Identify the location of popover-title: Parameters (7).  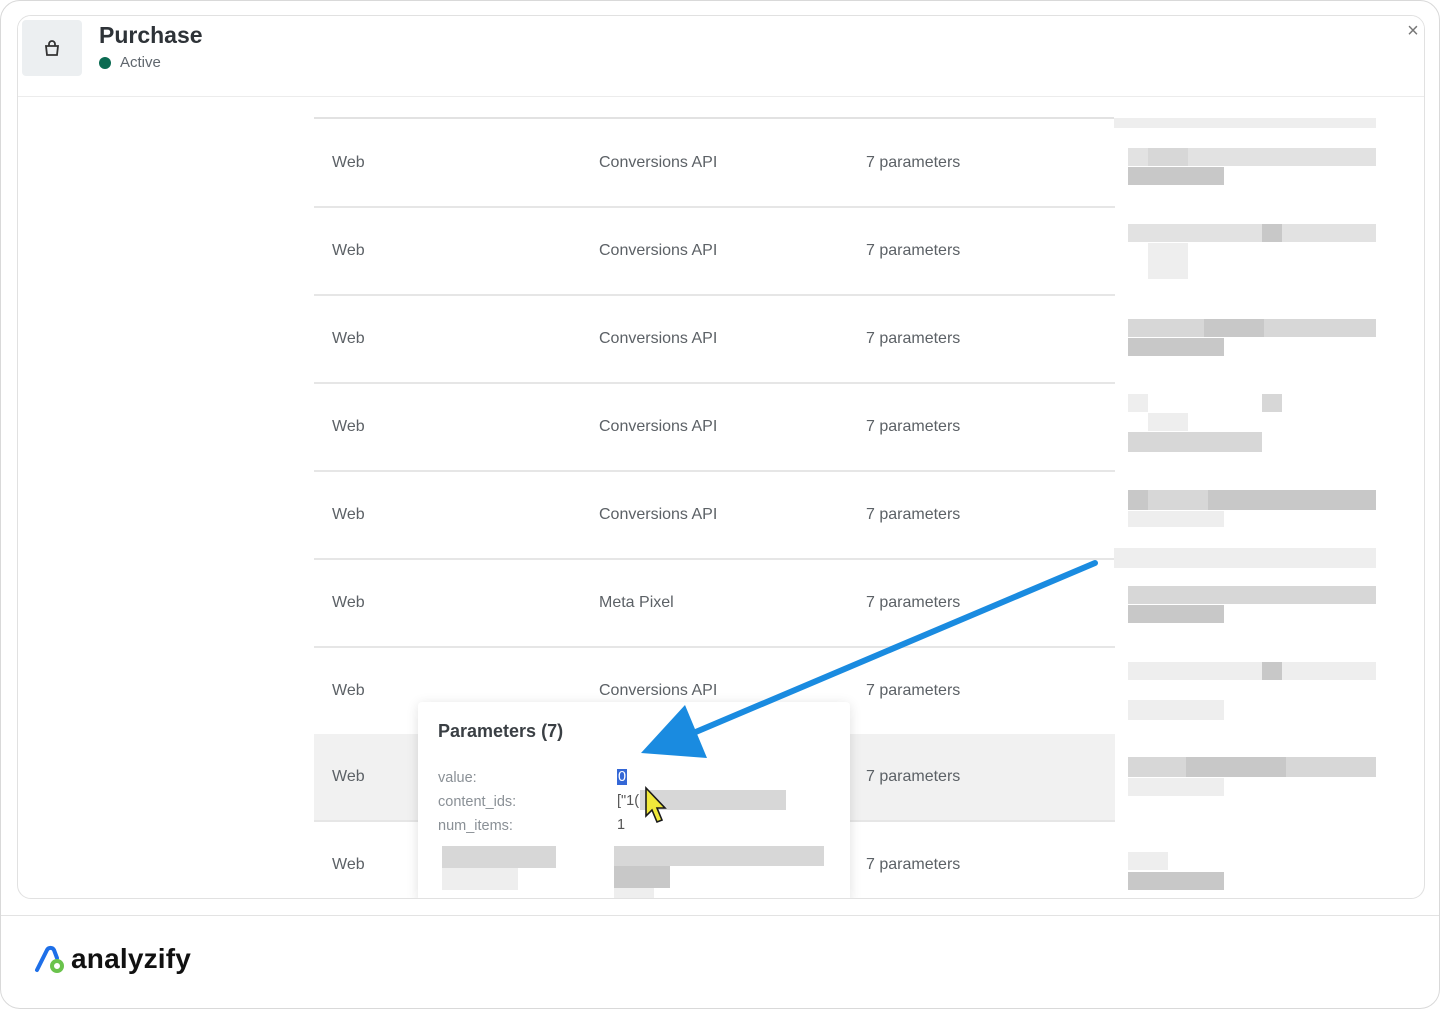
(501, 731).